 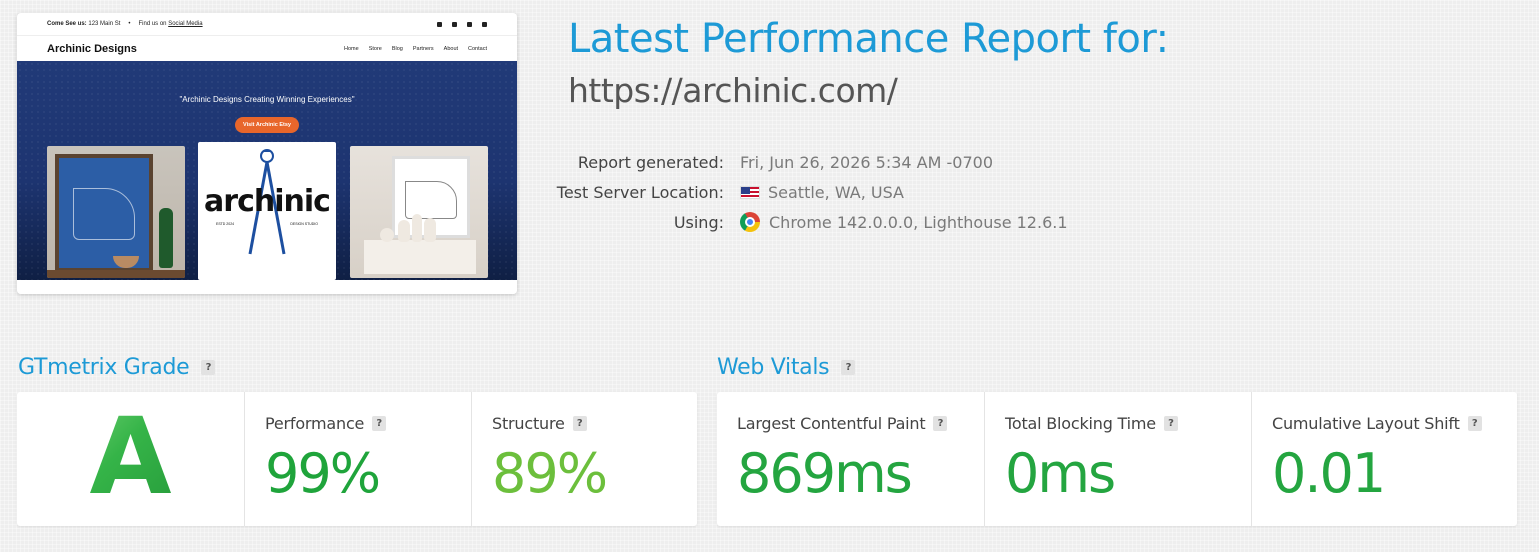 I want to click on grade-cell: A, so click(x=130, y=459).